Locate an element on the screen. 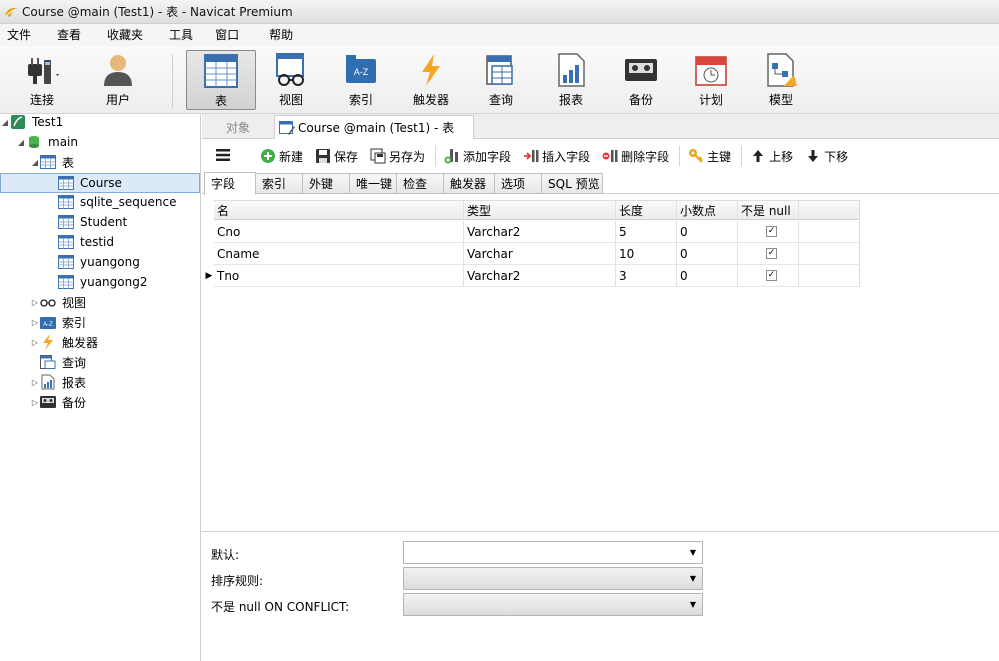 This screenshot has width=999, height=661. tree-table-yuangong2: yuangong2 is located at coordinates (100, 282).